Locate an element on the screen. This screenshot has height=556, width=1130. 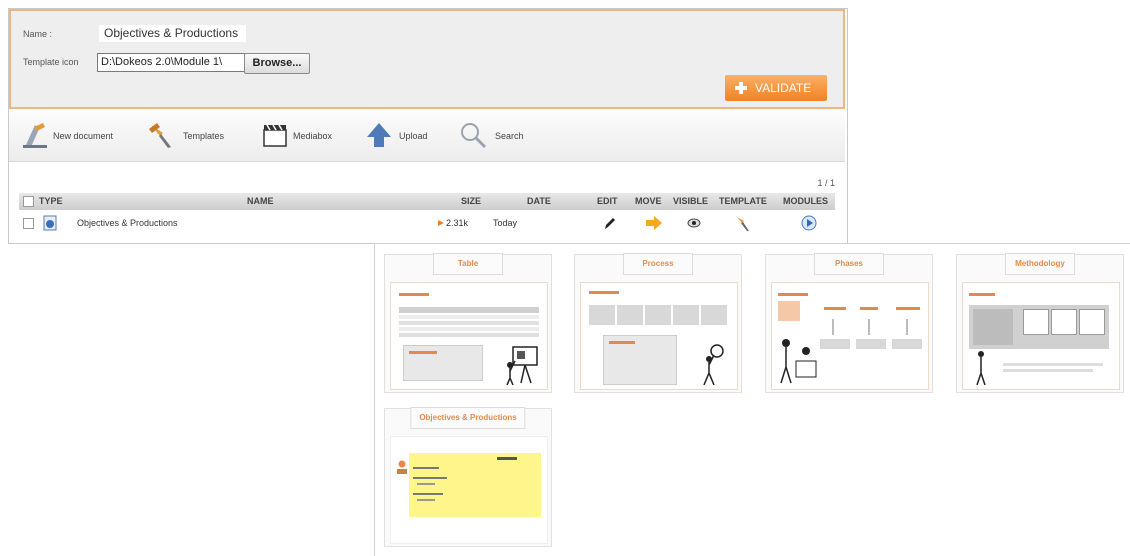
pencil-icon is located at coordinates (610, 223).